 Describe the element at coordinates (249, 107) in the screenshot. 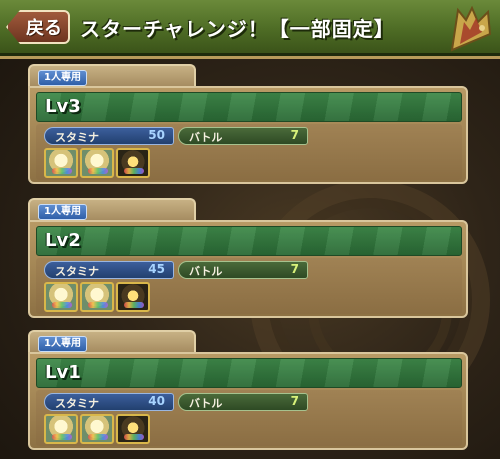

I see `level-band: Lv3` at that location.